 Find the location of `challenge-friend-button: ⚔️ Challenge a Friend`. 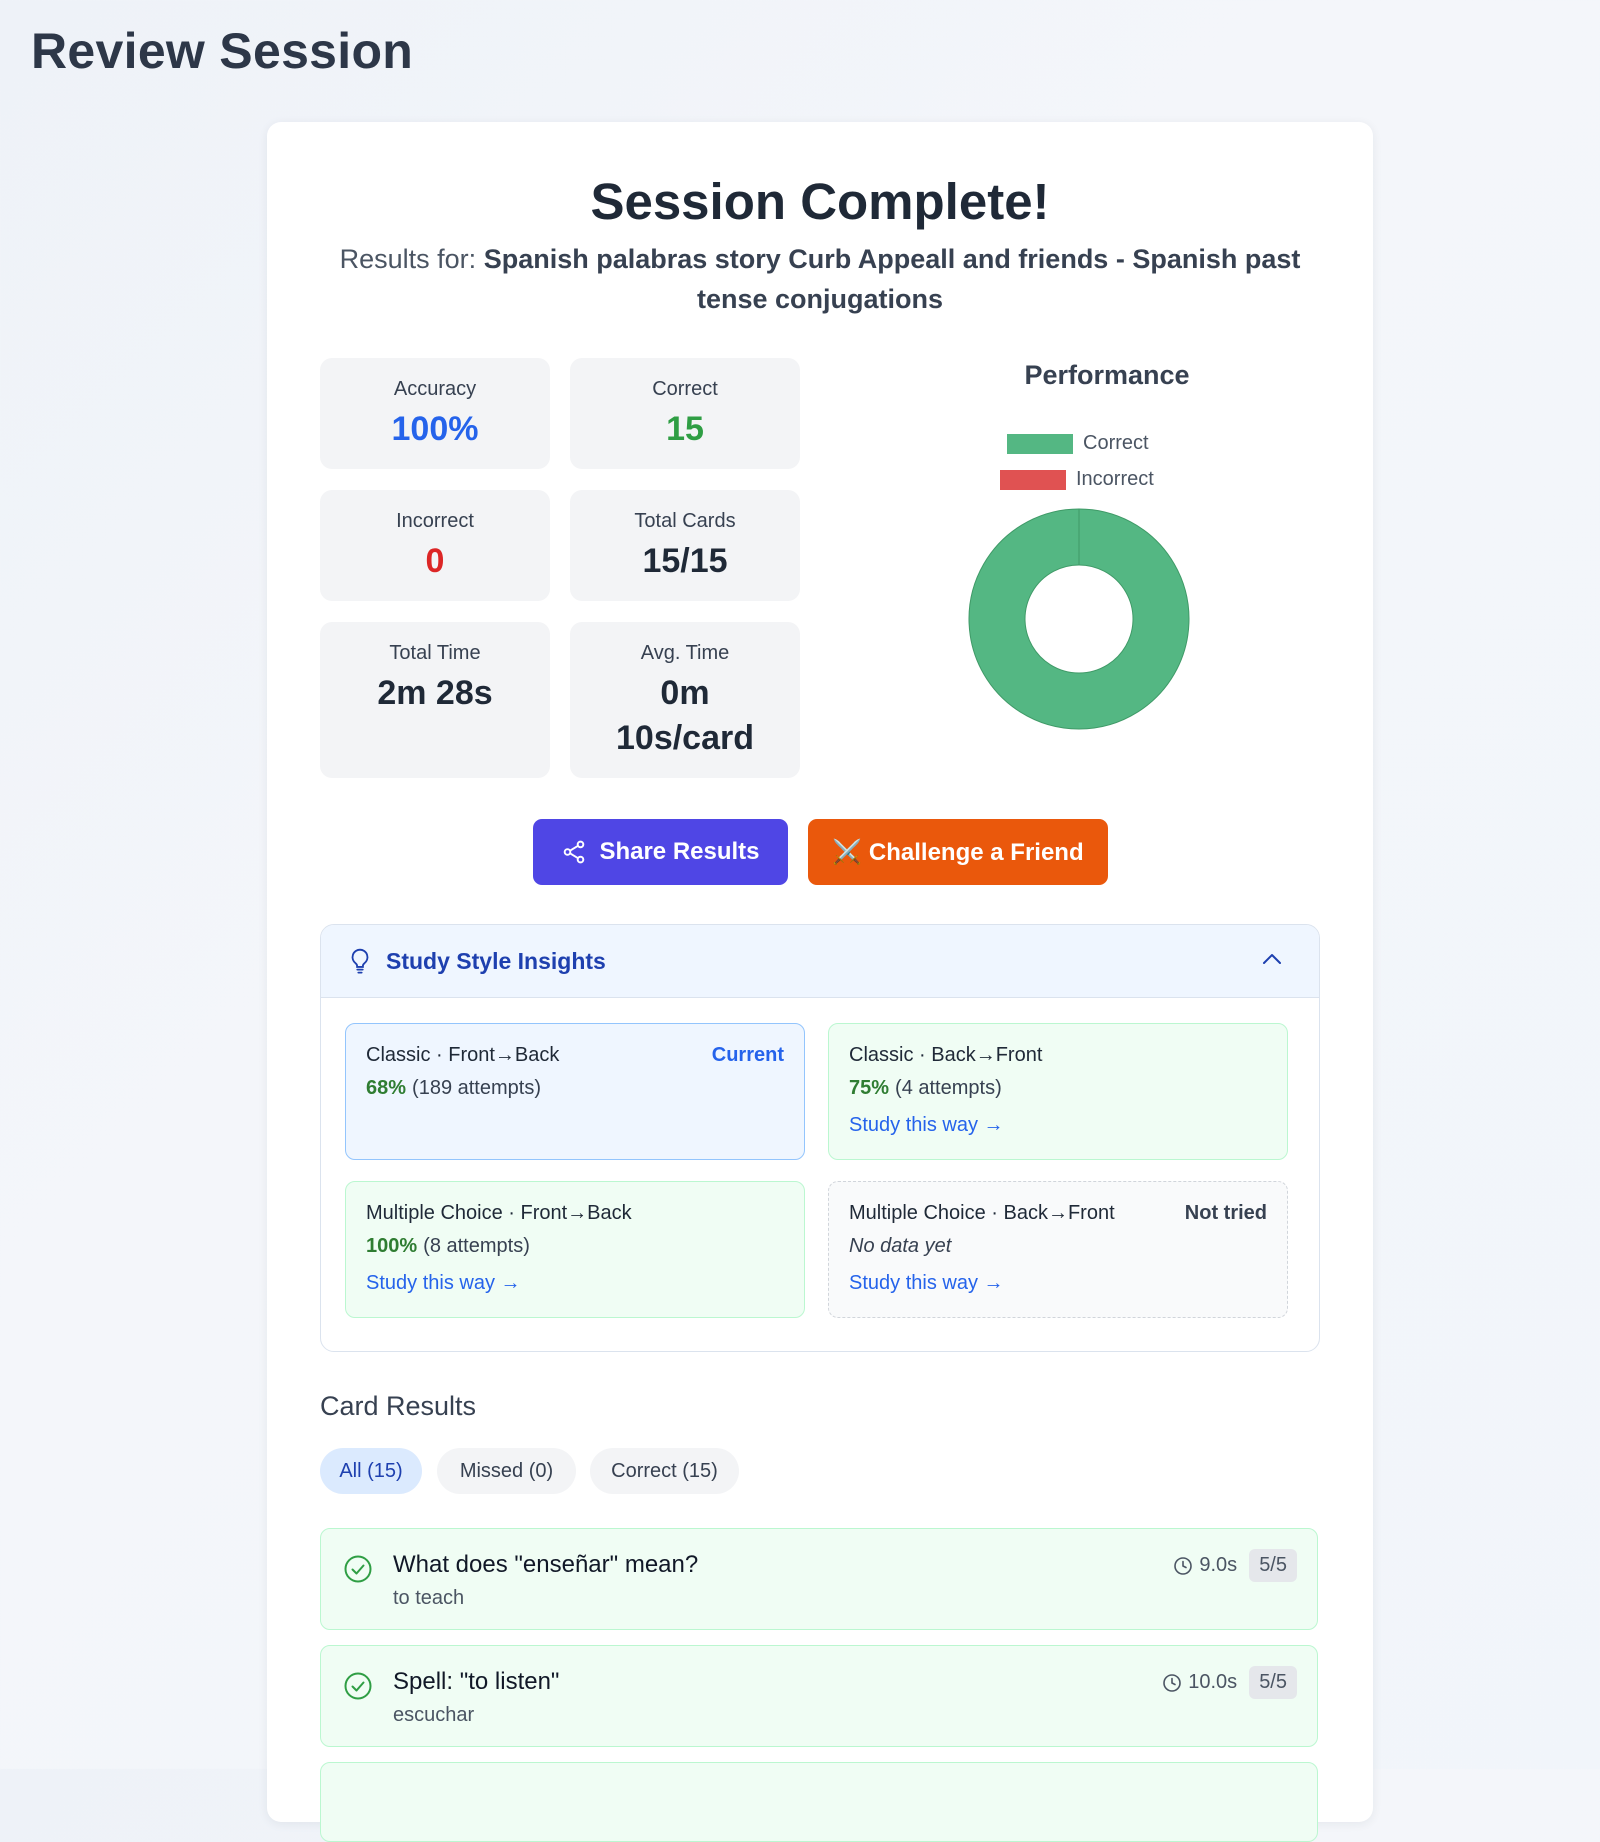

challenge-friend-button: ⚔️ Challenge a Friend is located at coordinates (958, 852).